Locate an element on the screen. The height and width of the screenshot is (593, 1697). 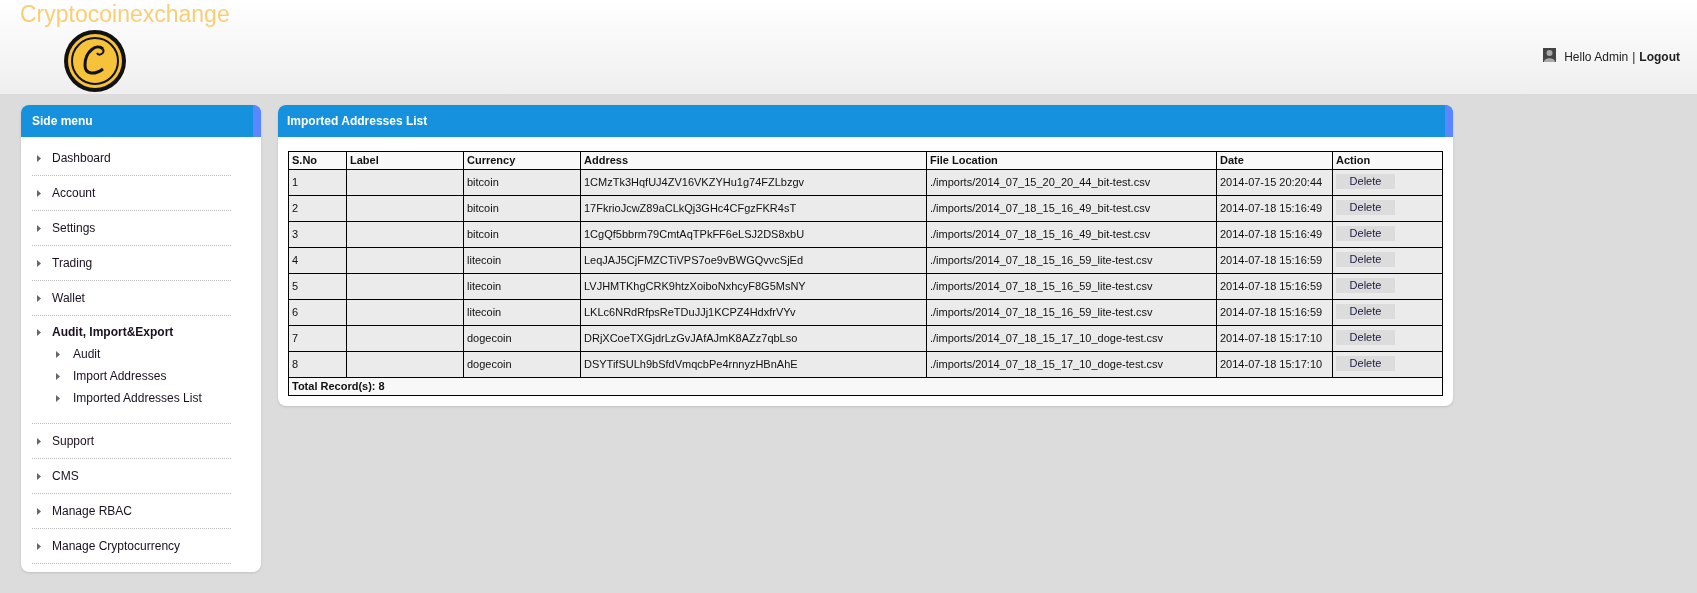
greeting-text: Hello Admin is located at coordinates (1596, 57).